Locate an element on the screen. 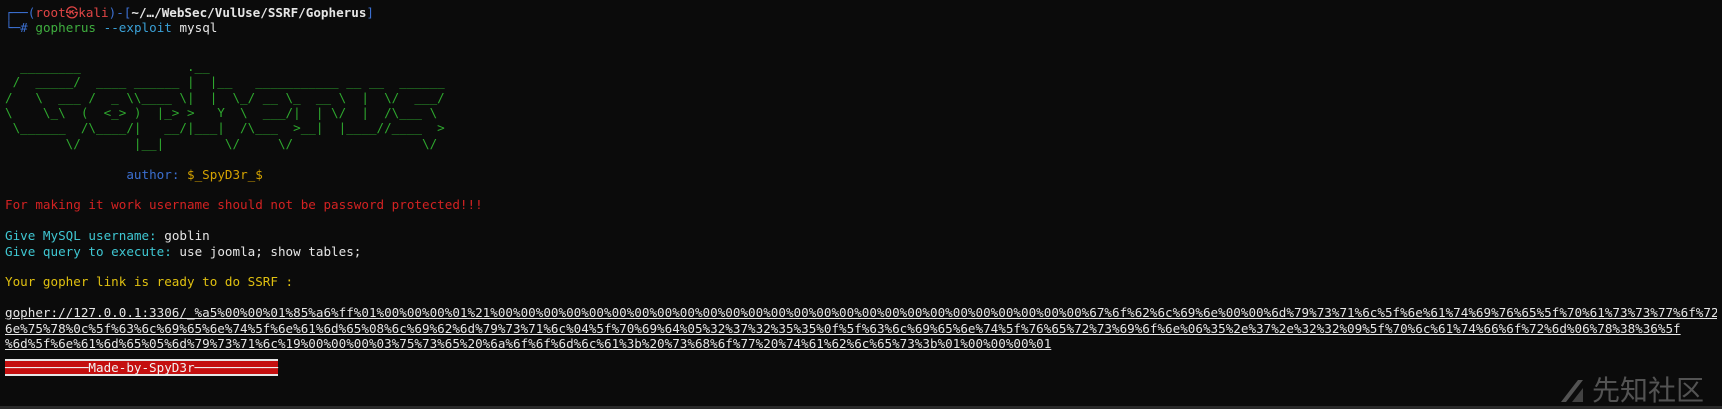 The image size is (1722, 409). query-prompt: Give query to execute: is located at coordinates (88, 251).